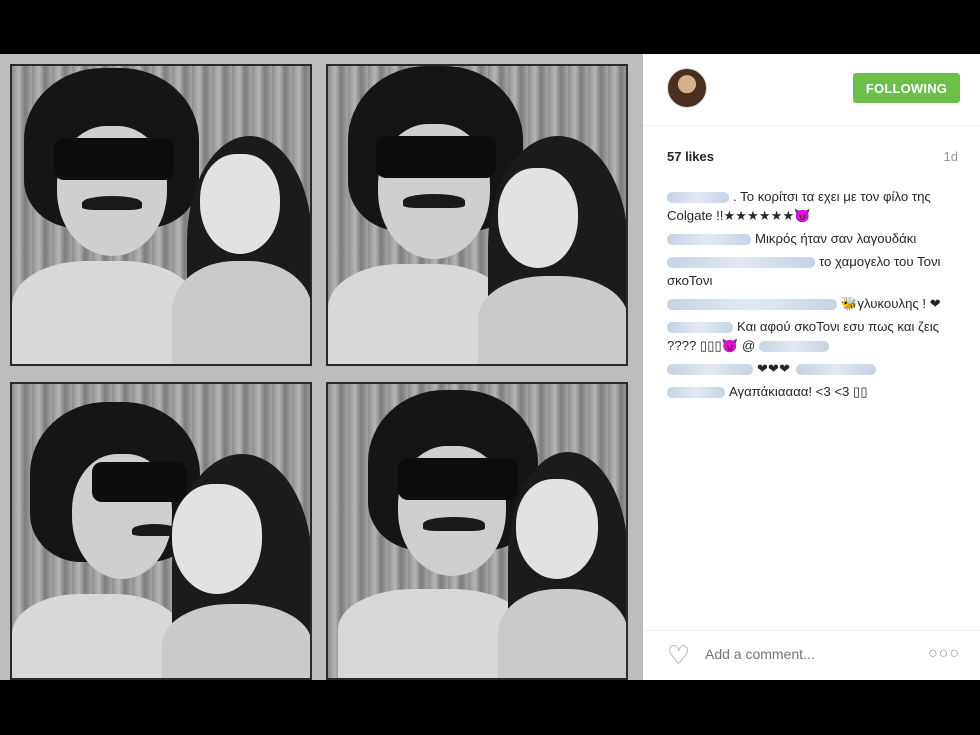 The image size is (980, 735). What do you see at coordinates (906, 88) in the screenshot?
I see `following-button: FOLLOWING` at bounding box center [906, 88].